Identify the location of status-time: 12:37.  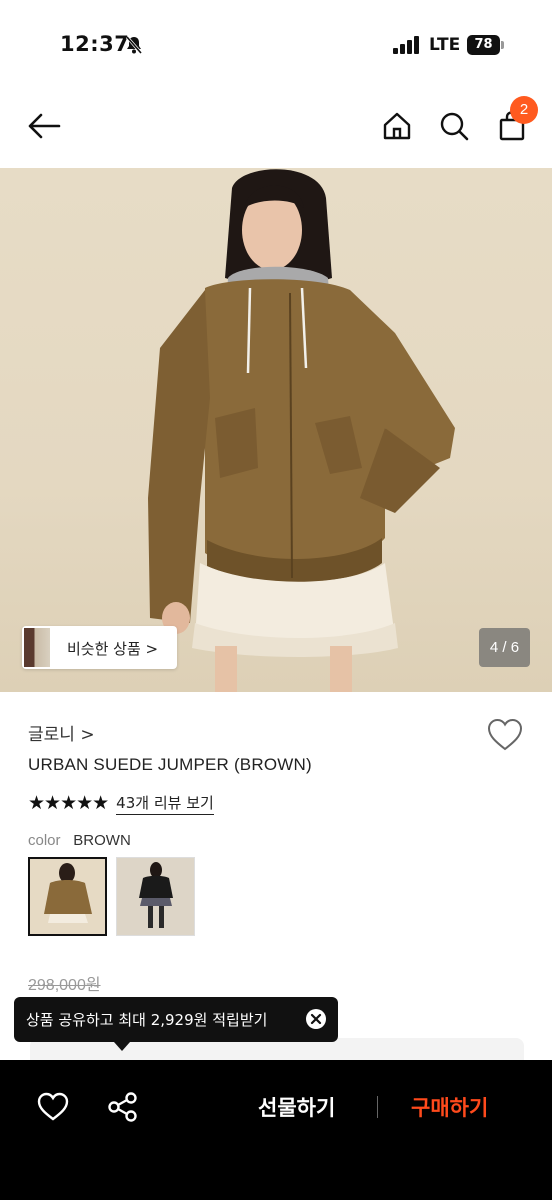
(95, 44).